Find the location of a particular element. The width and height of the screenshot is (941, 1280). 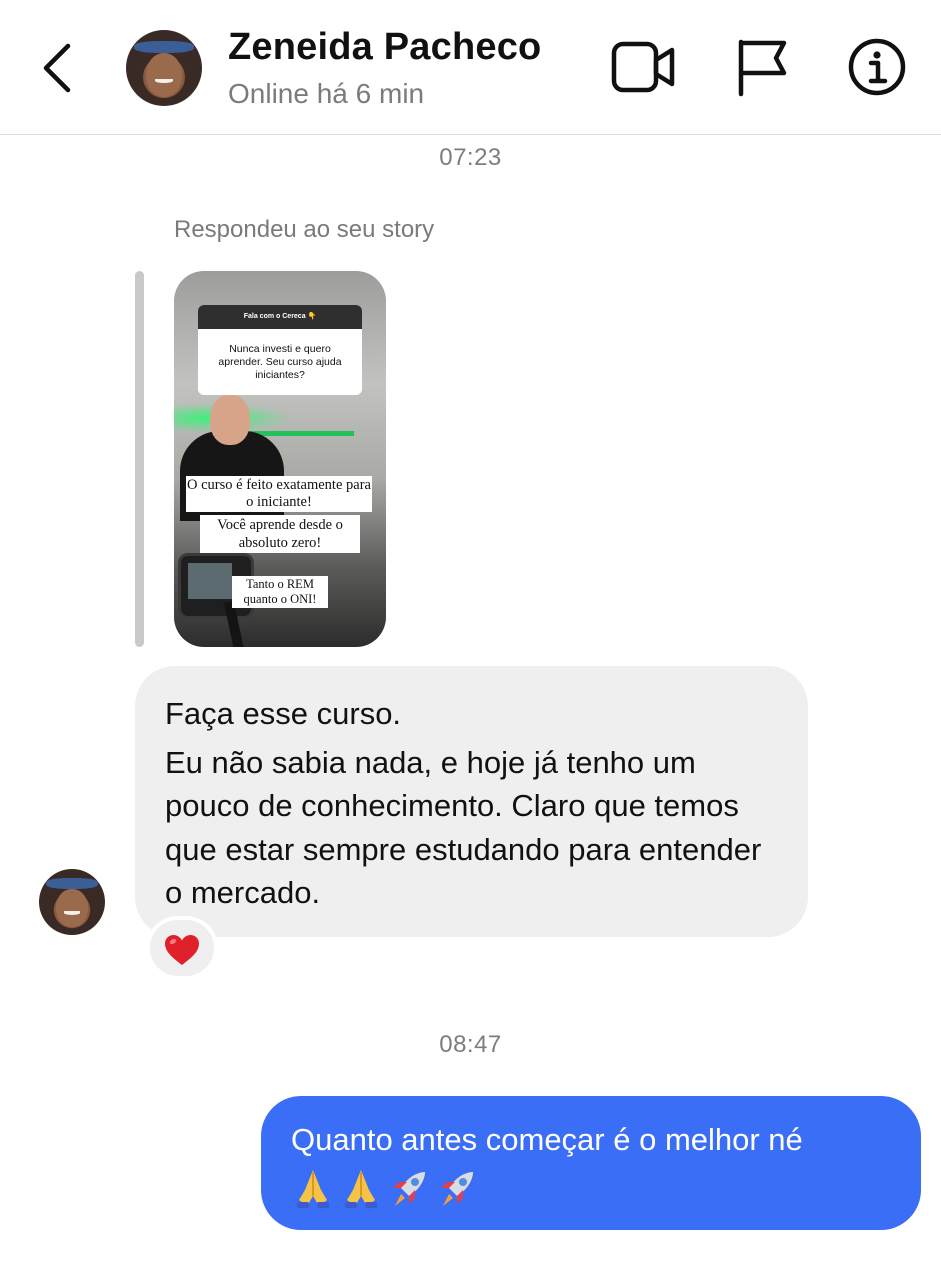

video-call-button is located at coordinates (643, 67).